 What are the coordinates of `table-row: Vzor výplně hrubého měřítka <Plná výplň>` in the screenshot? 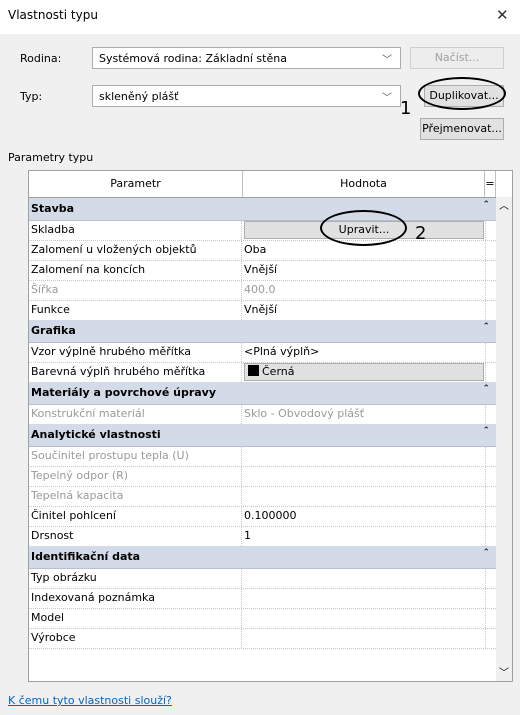 It's located at (262, 352).